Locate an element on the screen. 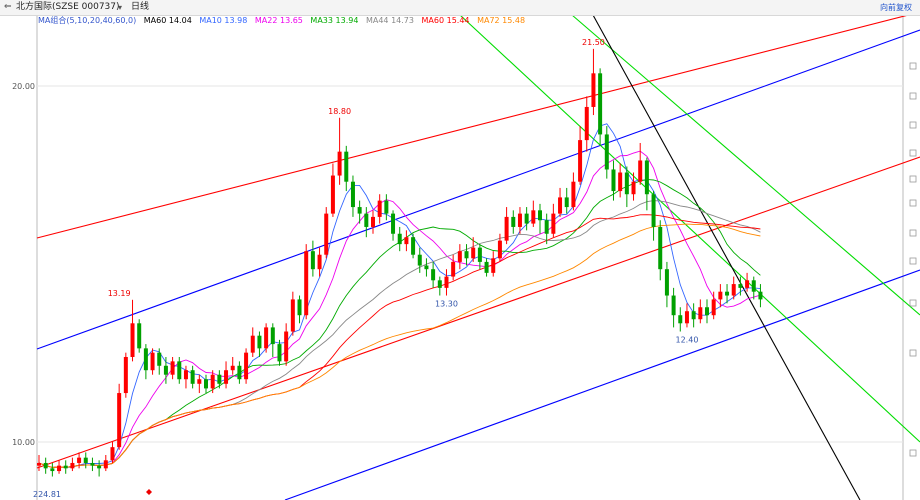 The image size is (920, 500). bottom-marker-label: 224.81 is located at coordinates (47, 494).